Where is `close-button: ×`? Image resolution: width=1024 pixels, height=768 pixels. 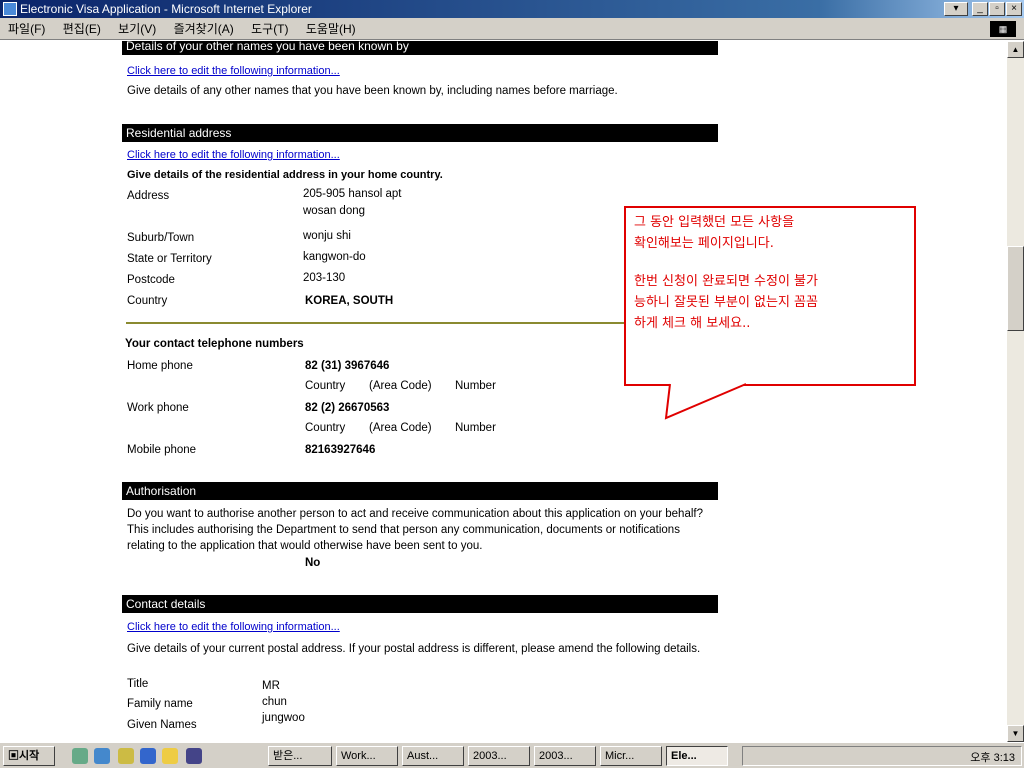
close-button: × is located at coordinates (1014, 9).